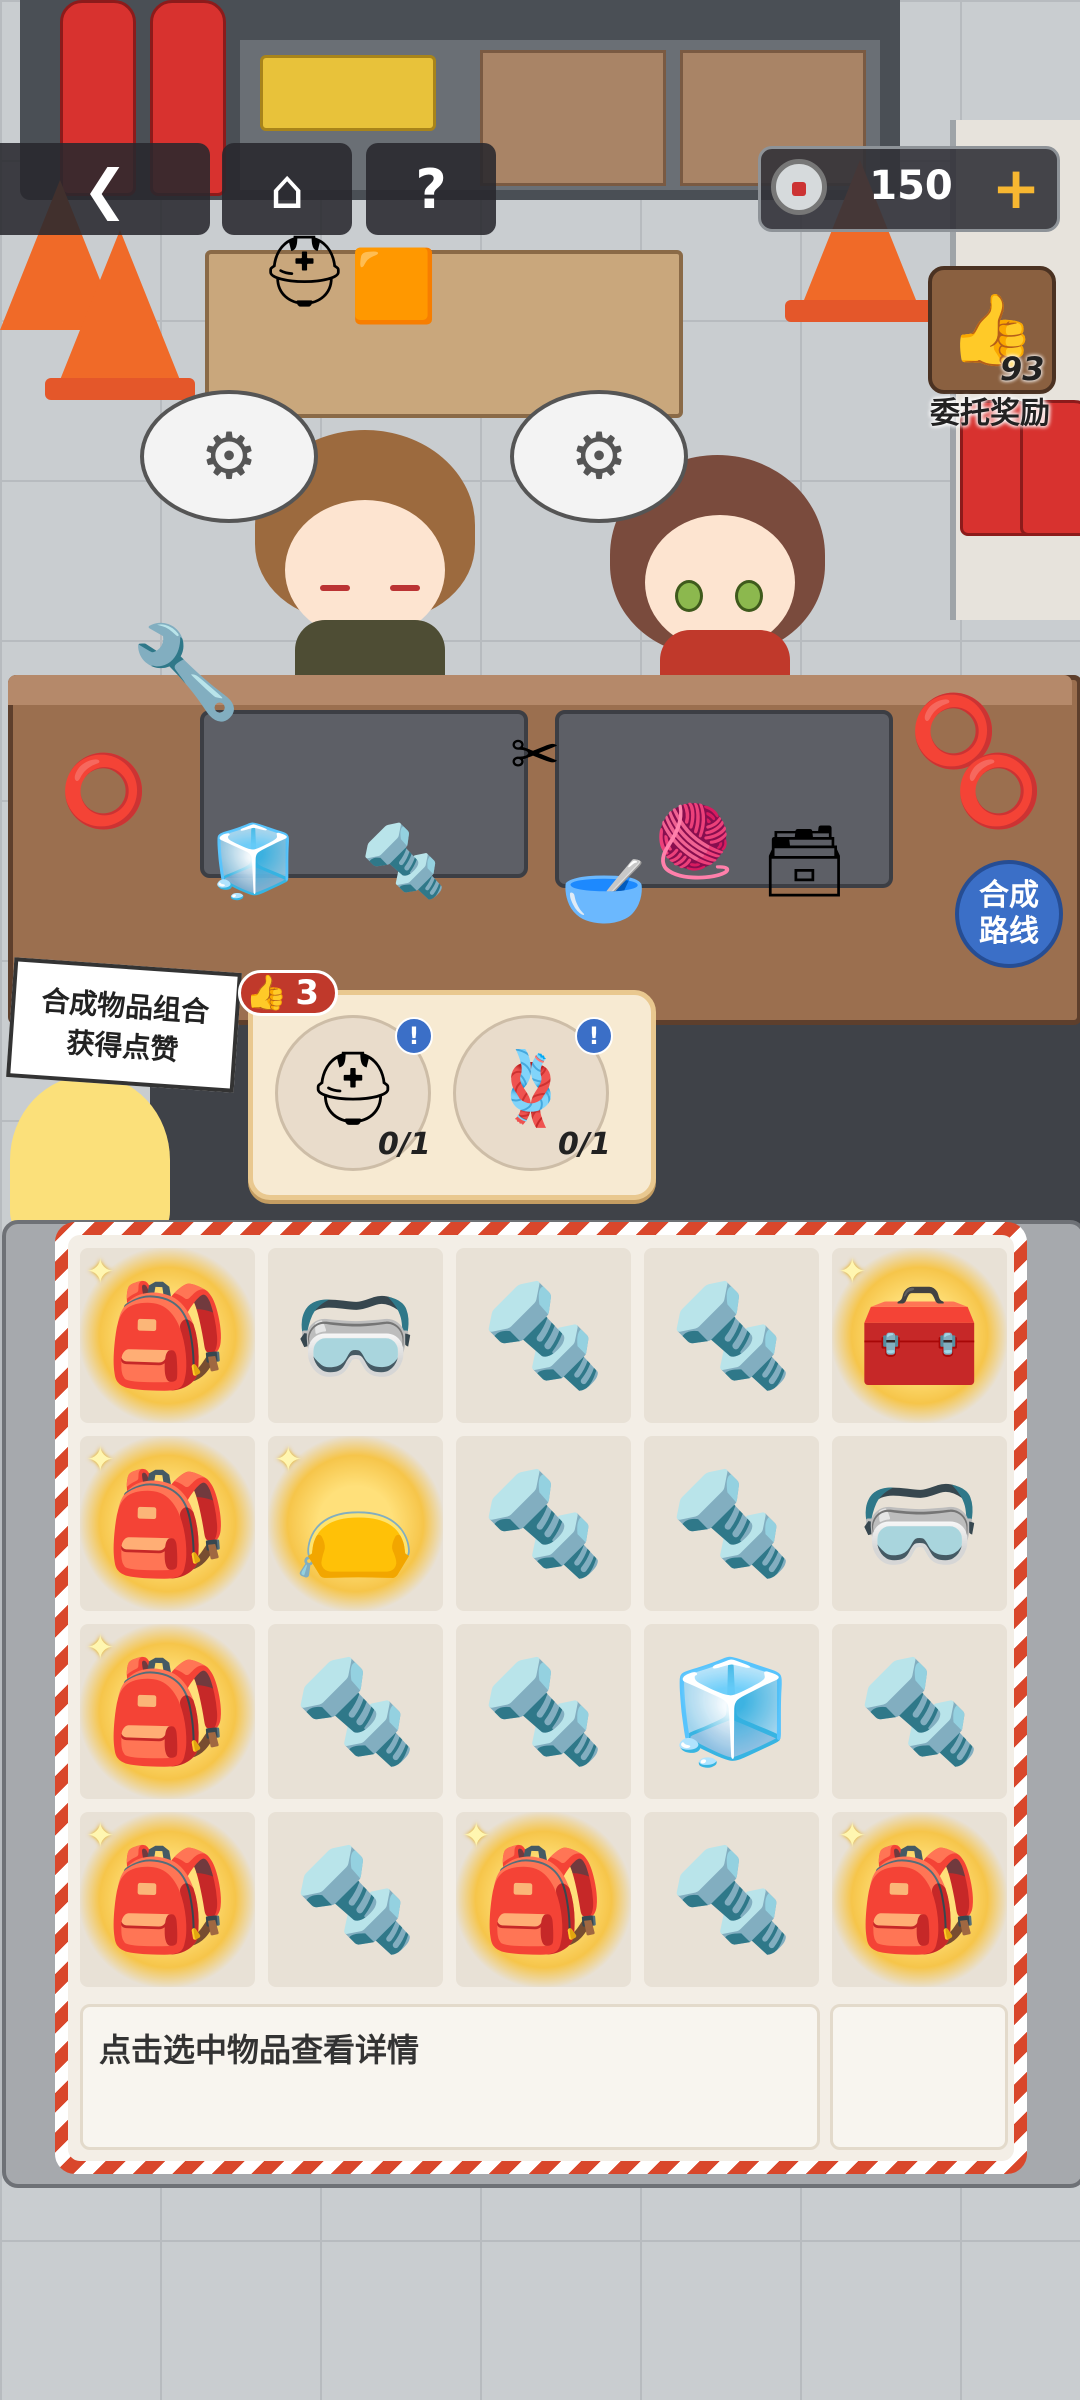 Image resolution: width=1080 pixels, height=2400 pixels. I want to click on drawstring-bag-icon: 👝, so click(355, 1523).